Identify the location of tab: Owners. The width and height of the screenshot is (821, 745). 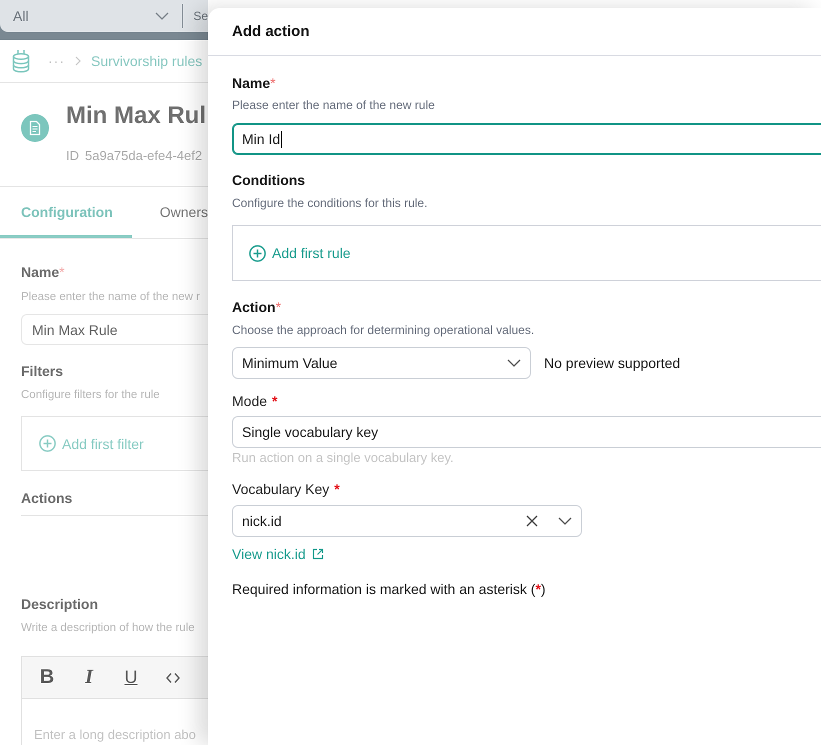
(170, 212).